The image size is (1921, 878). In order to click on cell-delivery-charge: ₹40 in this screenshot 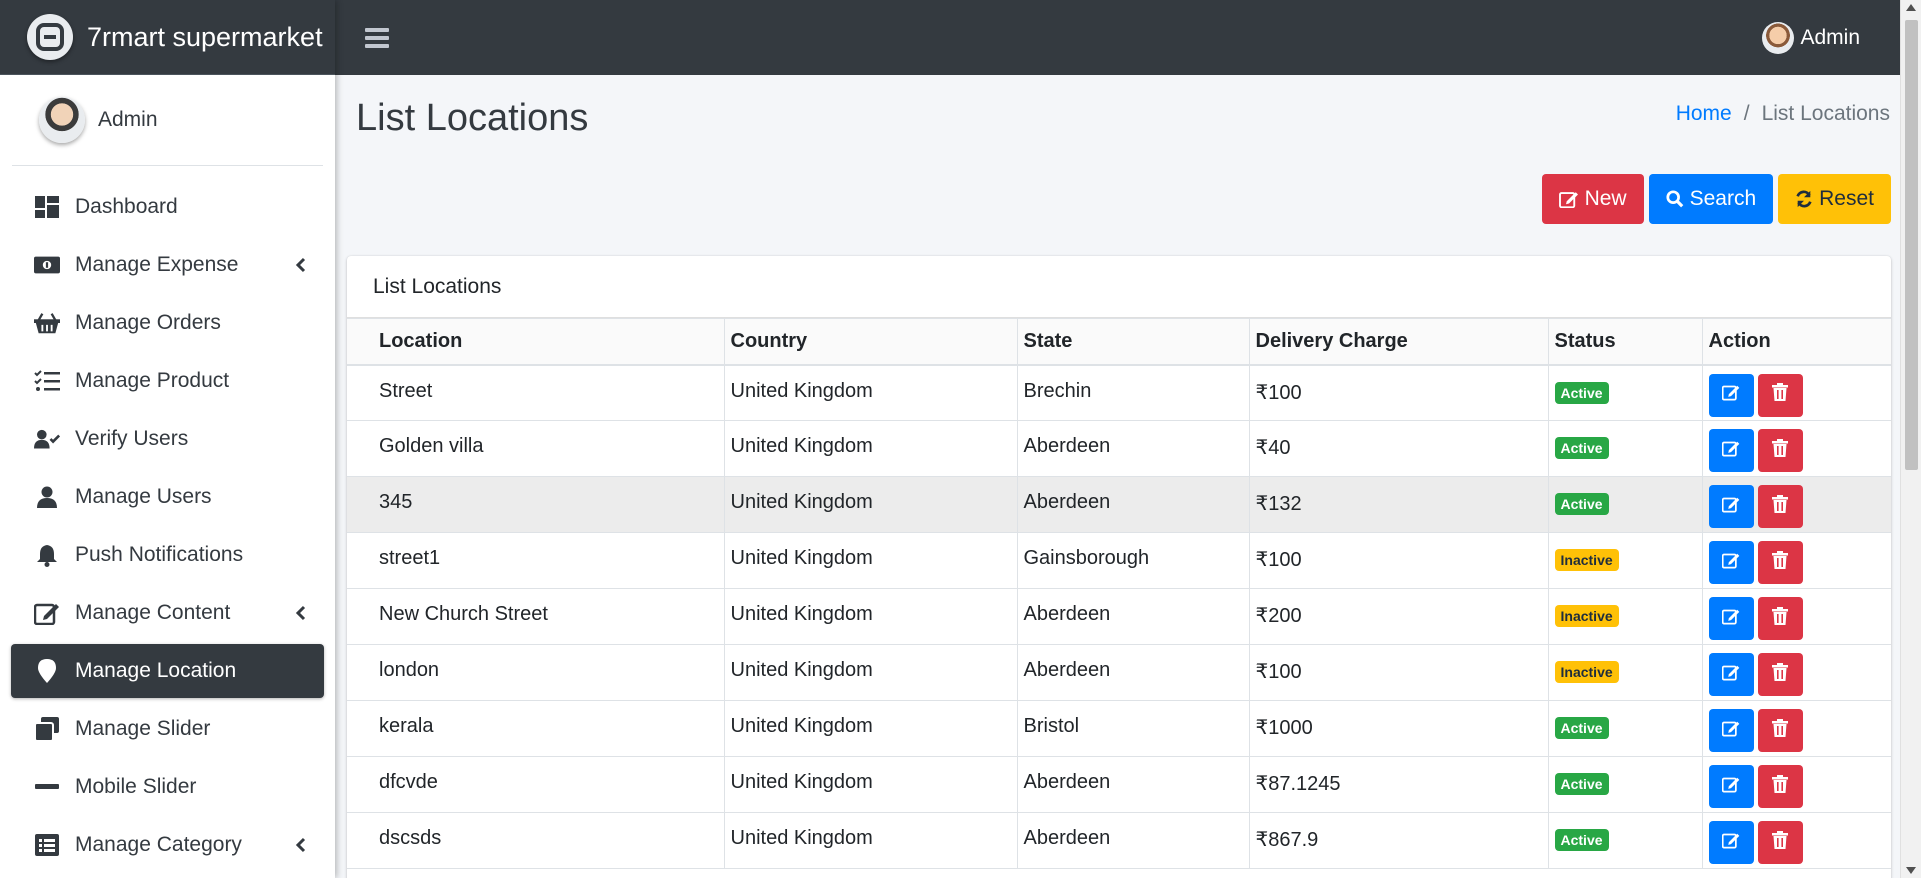, I will do `click(1398, 448)`.